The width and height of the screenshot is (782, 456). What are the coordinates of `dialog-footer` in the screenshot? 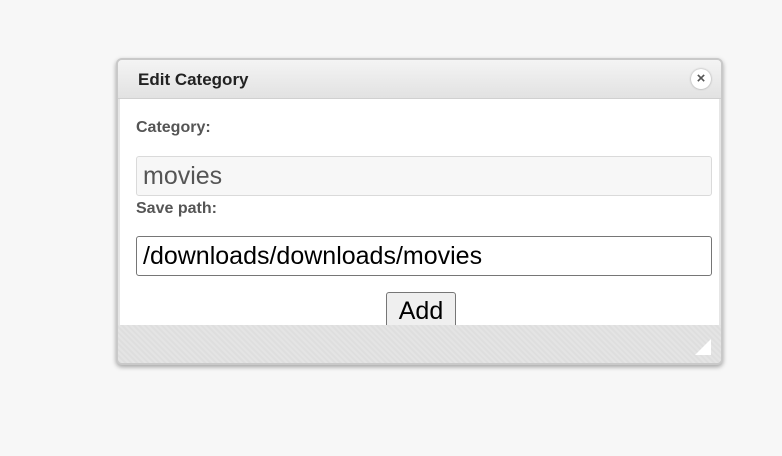 It's located at (419, 344).